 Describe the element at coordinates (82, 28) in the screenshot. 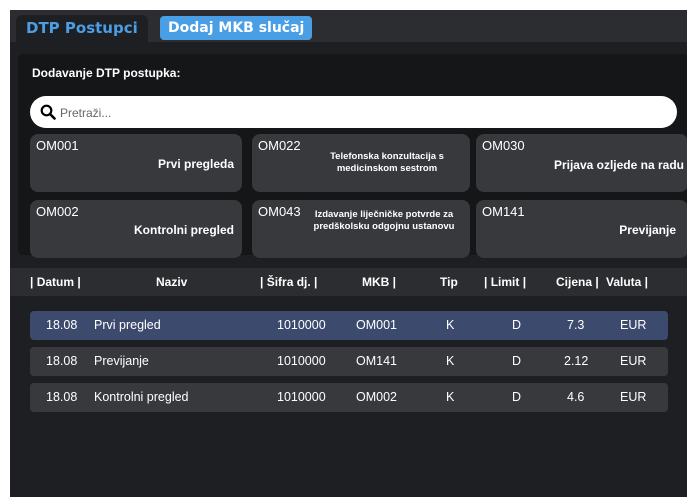

I see `tab-dtp-postupci: DTP Postupci` at that location.